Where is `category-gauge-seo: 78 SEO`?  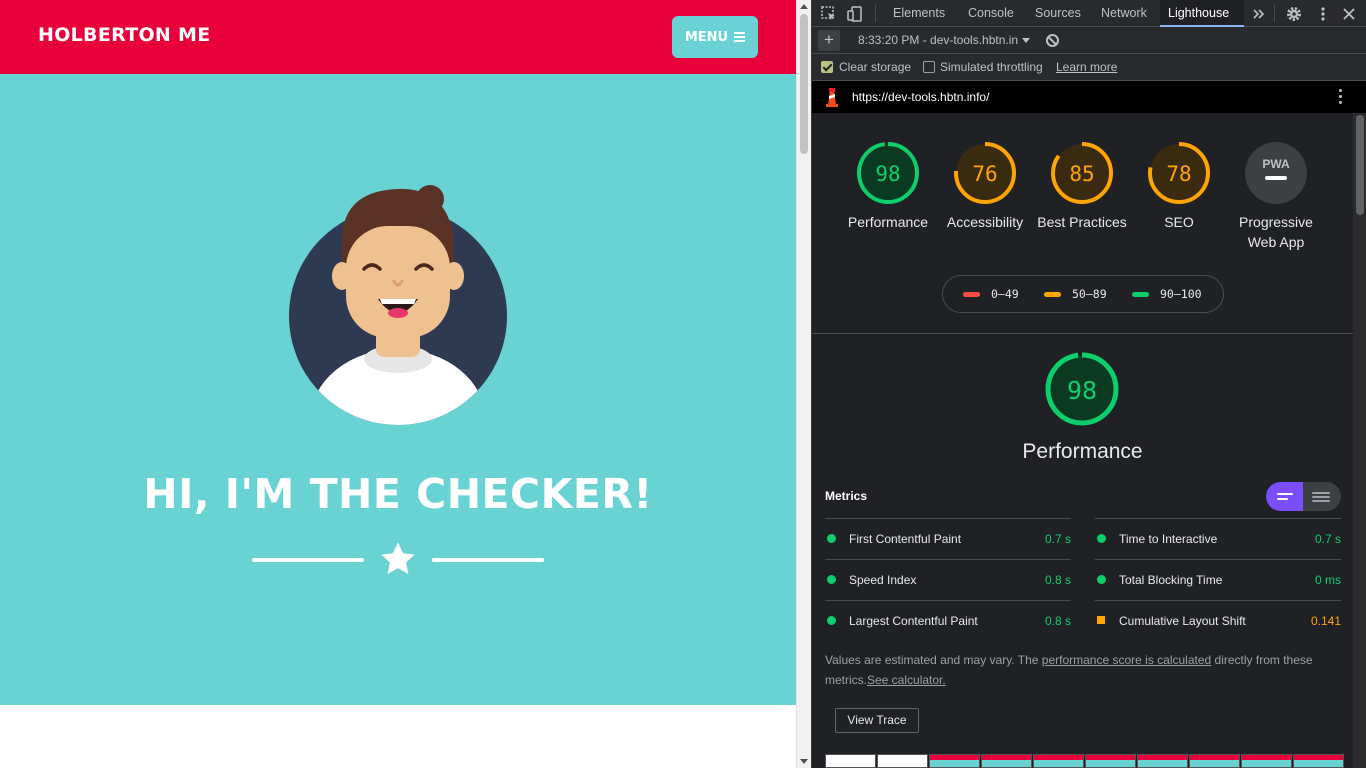 category-gauge-seo: 78 SEO is located at coordinates (1179, 186).